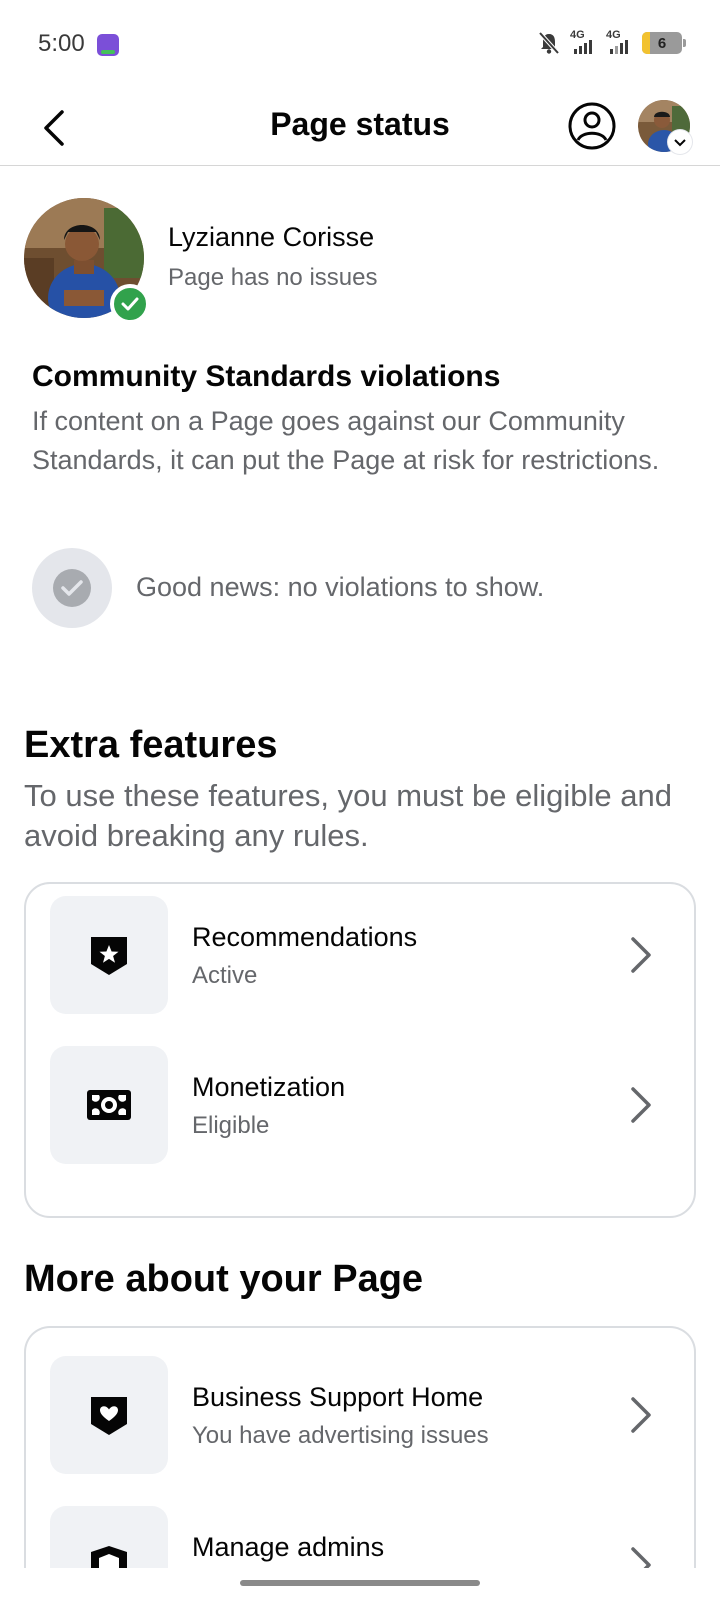 The height and width of the screenshot is (1600, 720). Describe the element at coordinates (231, 1125) in the screenshot. I see `monetization-status: Eligible` at that location.